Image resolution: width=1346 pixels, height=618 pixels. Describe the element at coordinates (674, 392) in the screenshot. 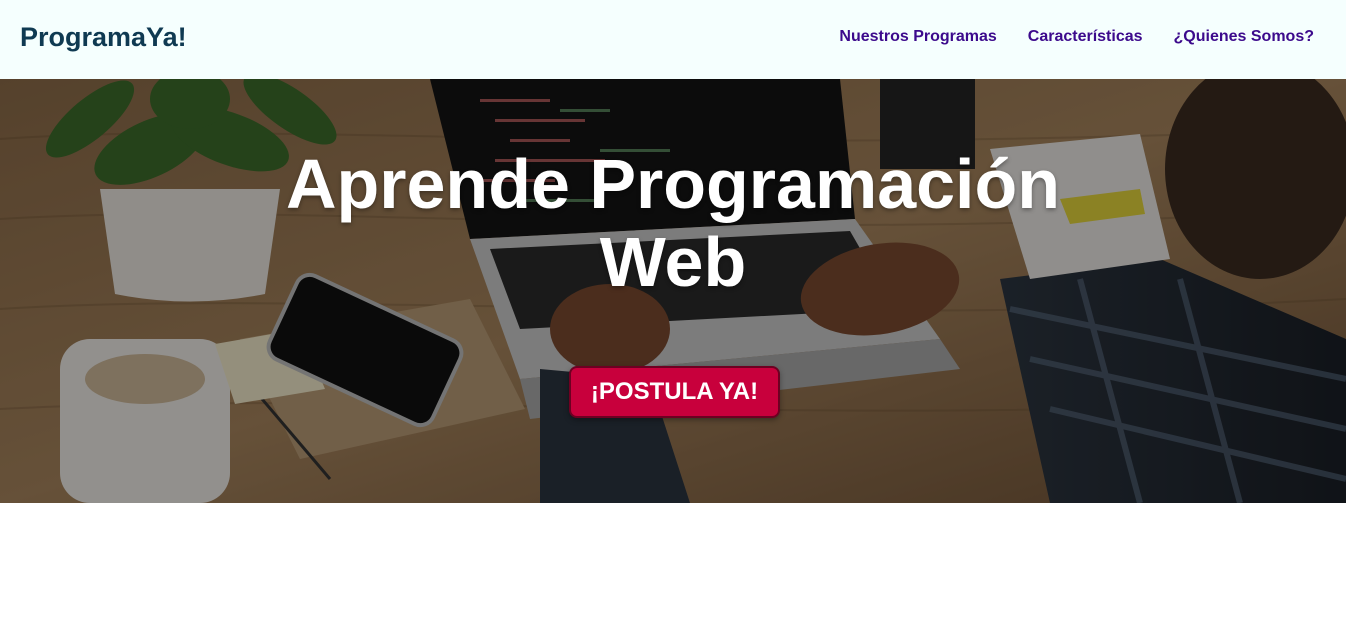

I see `postula-ya-button: ¡POSTULA YA!` at that location.